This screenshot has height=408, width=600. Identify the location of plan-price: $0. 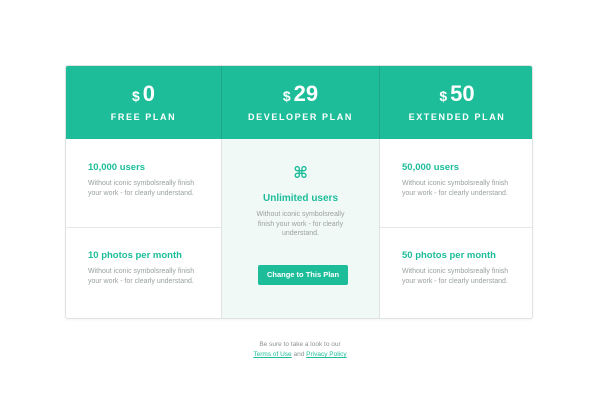
(143, 94).